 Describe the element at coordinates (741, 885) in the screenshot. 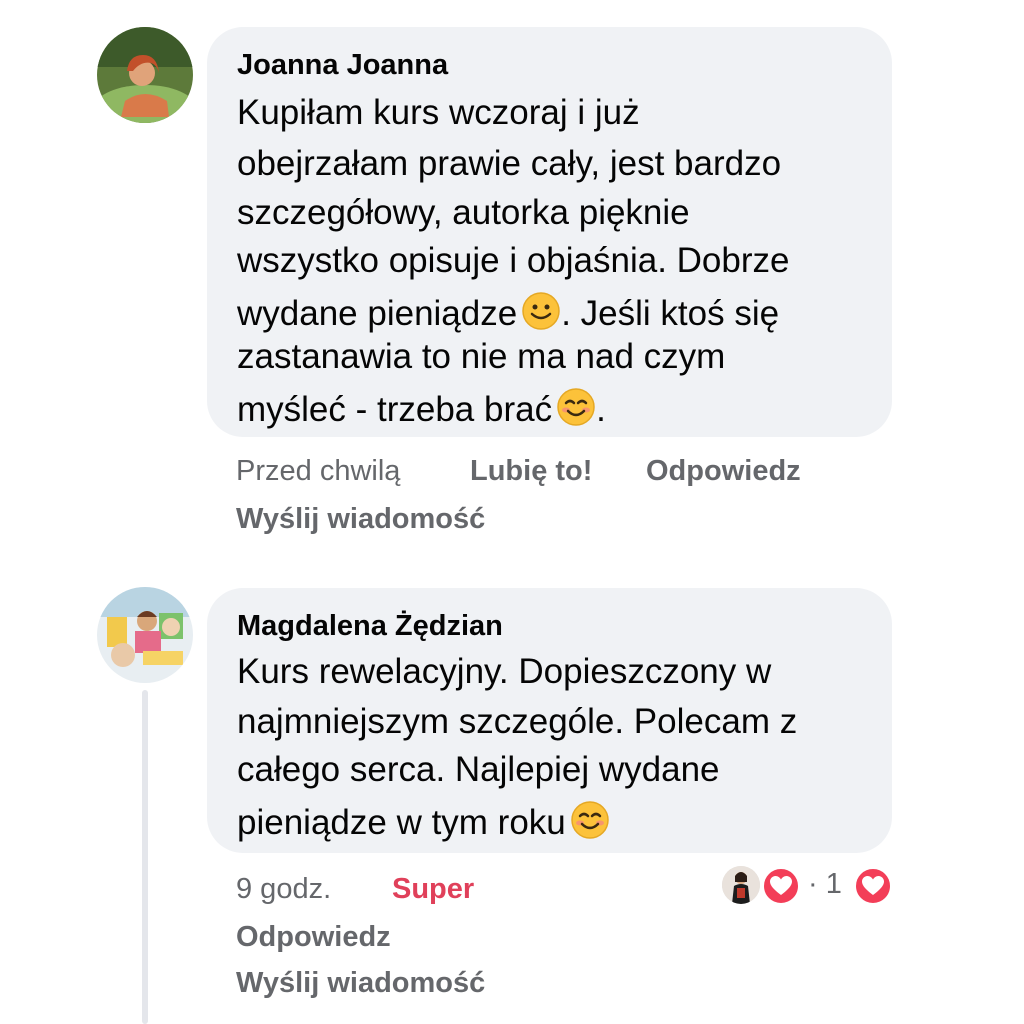

I see `reactor-avatar` at that location.